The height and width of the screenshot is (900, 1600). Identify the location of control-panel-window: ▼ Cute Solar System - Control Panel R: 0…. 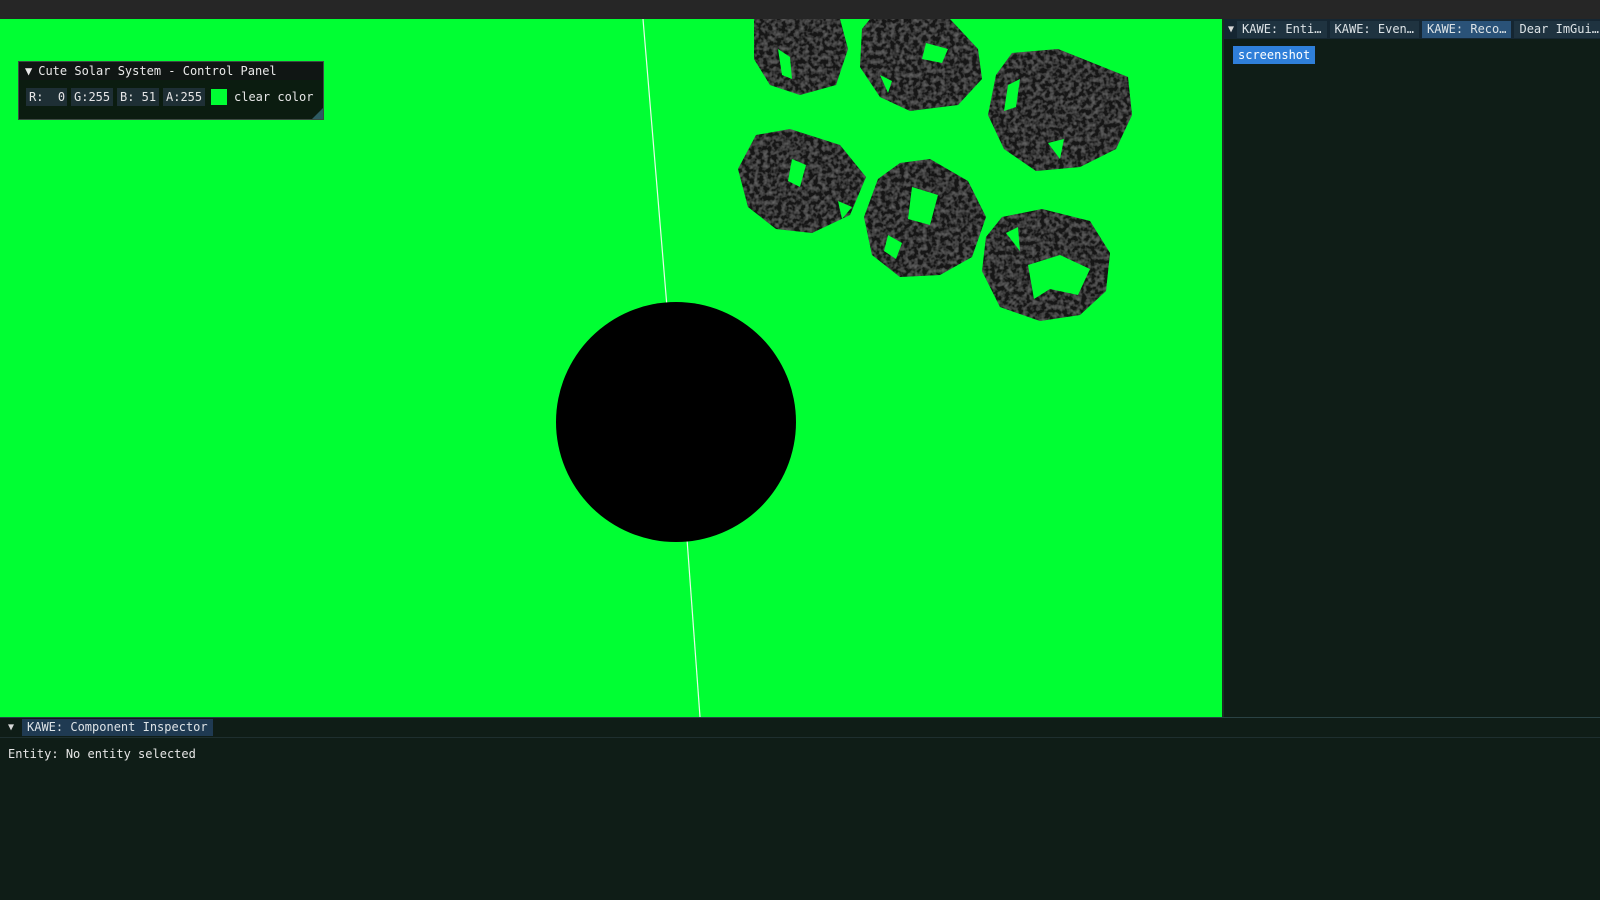
(171, 90).